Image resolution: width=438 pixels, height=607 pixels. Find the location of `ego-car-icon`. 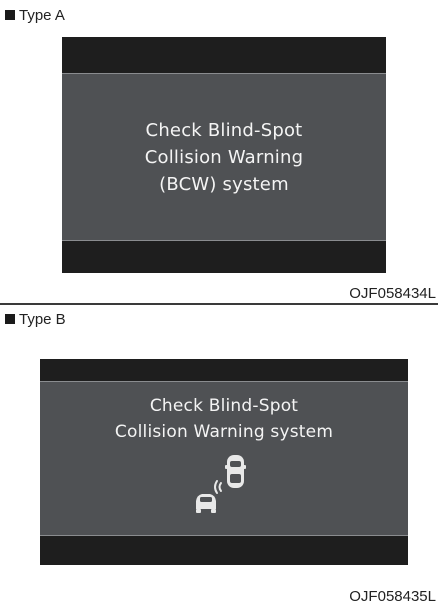

ego-car-icon is located at coordinates (235, 471).